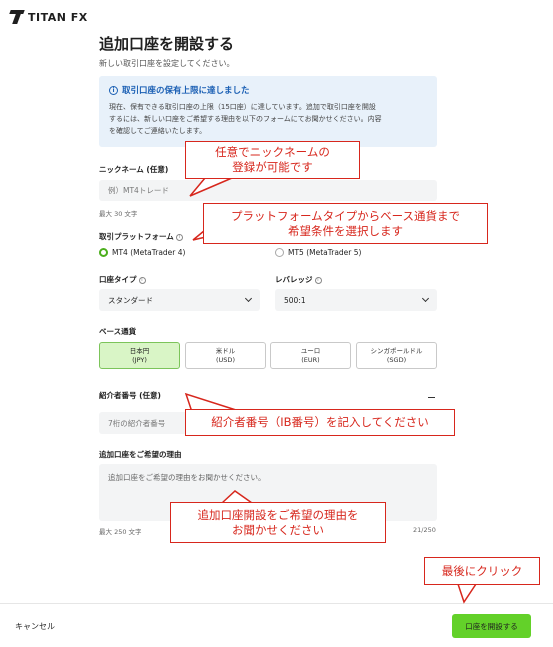 This screenshot has width=553, height=647. Describe the element at coordinates (167, 63) in the screenshot. I see `page-subtitle: 新しい取引口座を設定してください。` at that location.